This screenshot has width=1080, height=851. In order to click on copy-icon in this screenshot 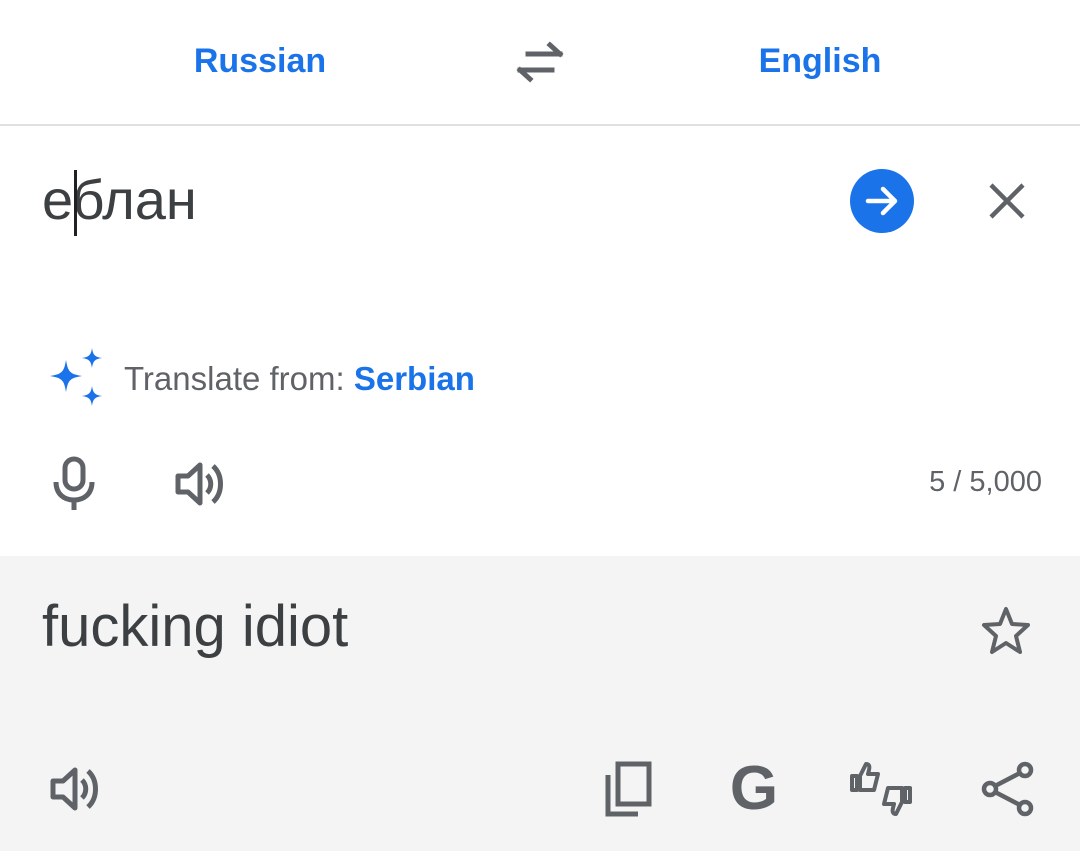, I will do `click(628, 789)`.